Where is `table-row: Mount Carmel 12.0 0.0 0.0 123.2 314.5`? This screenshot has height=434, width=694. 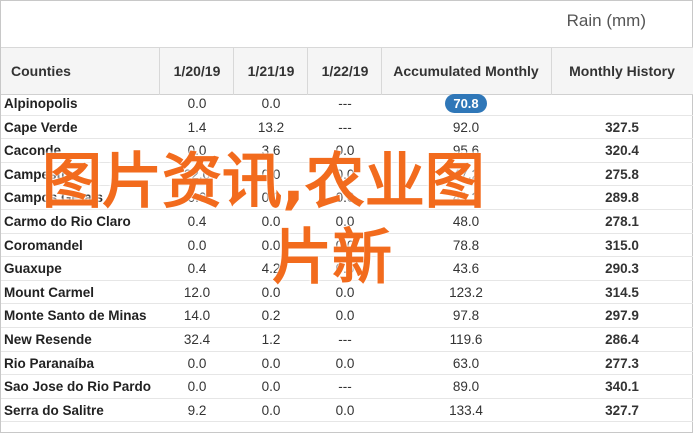 table-row: Mount Carmel 12.0 0.0 0.0 123.2 314.5 is located at coordinates (347, 293).